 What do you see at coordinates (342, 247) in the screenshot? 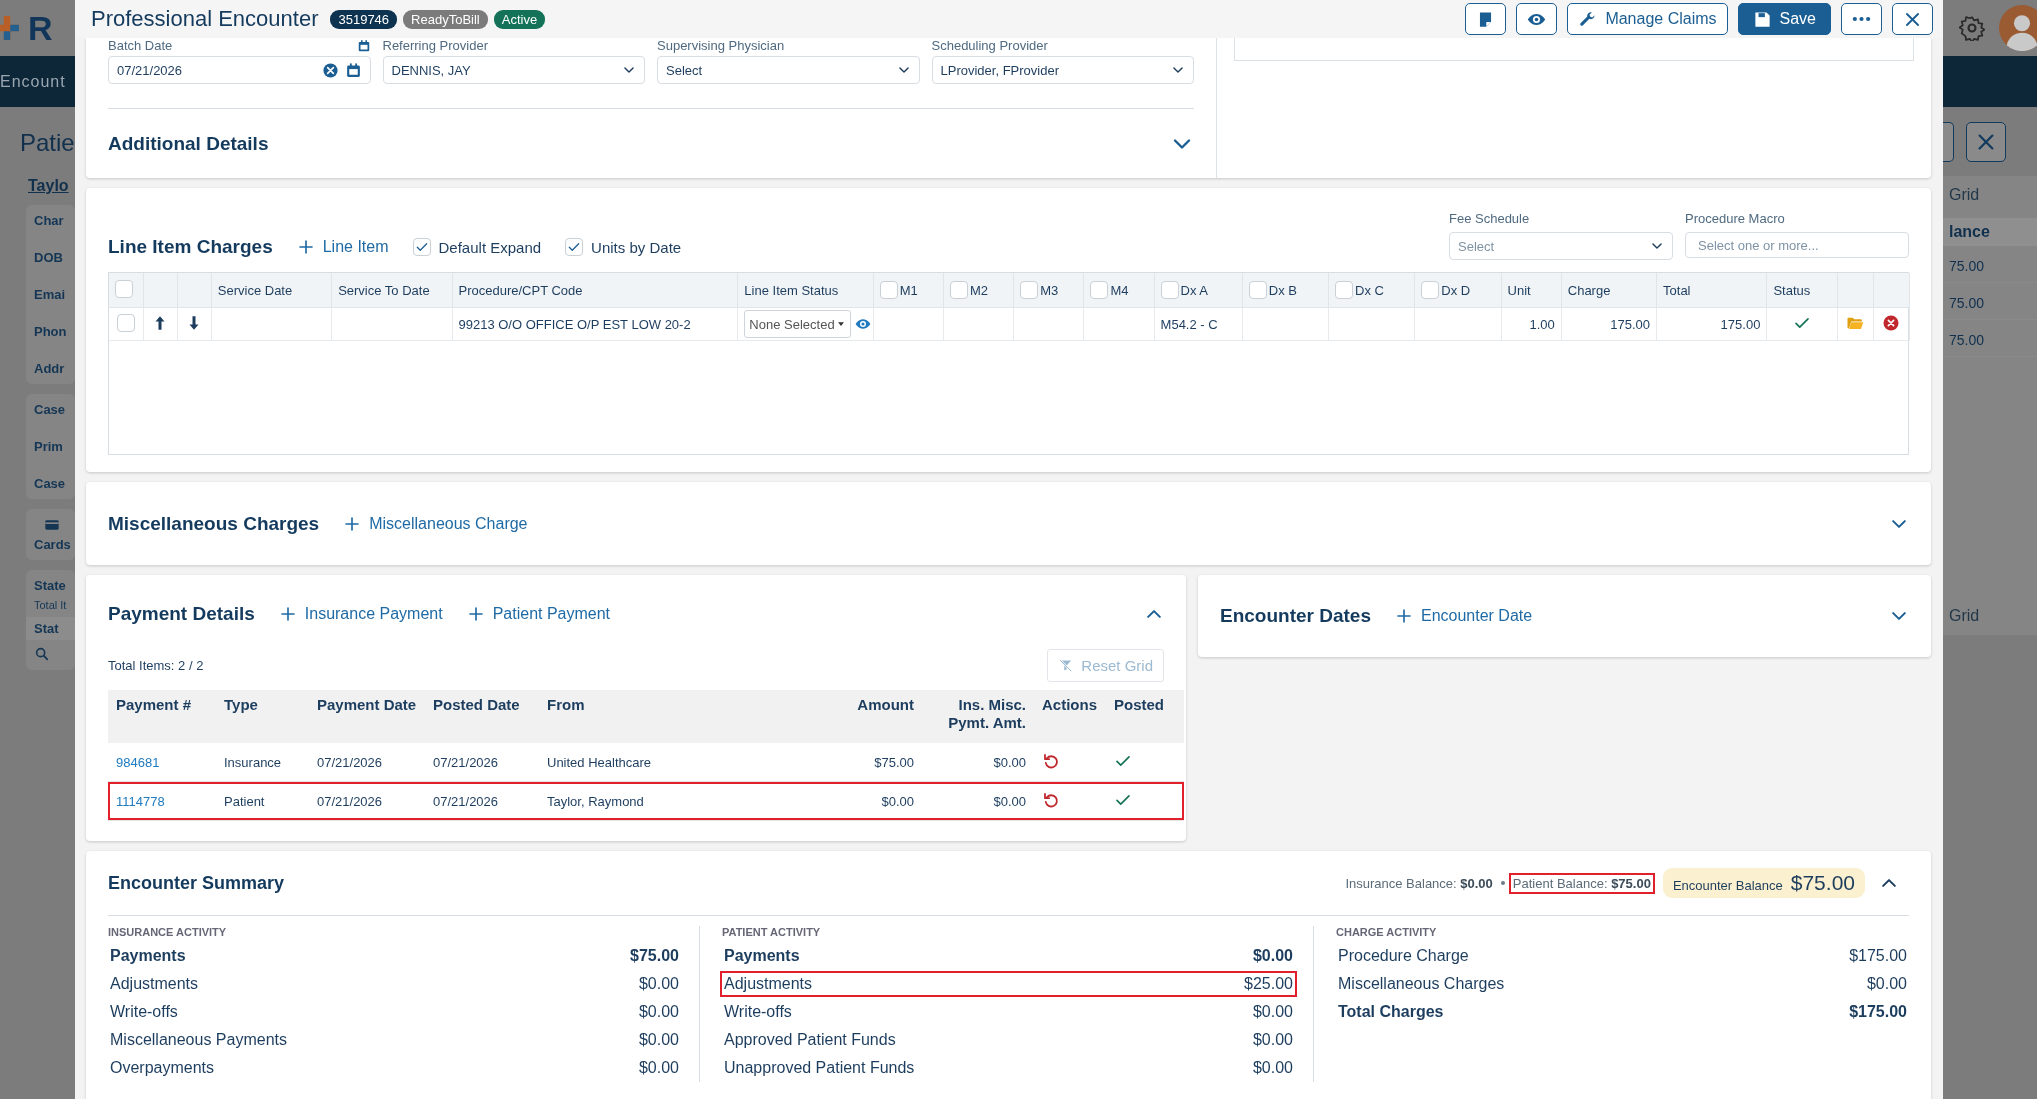
I see `add-line-item-link: Line Item` at bounding box center [342, 247].